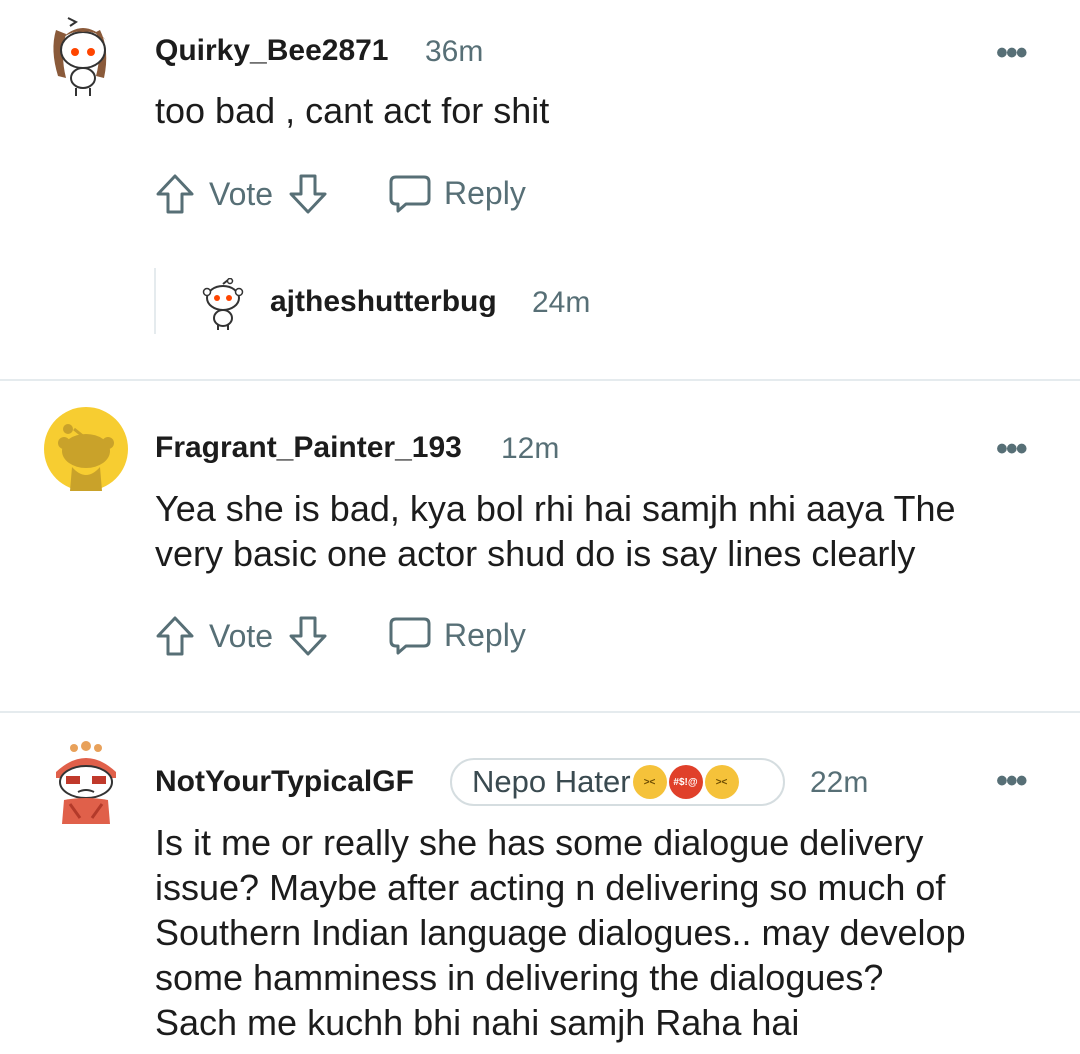 Image resolution: width=1080 pixels, height=1054 pixels. I want to click on user-flair: Nepo Hater >< #$!@ ><, so click(617, 782).